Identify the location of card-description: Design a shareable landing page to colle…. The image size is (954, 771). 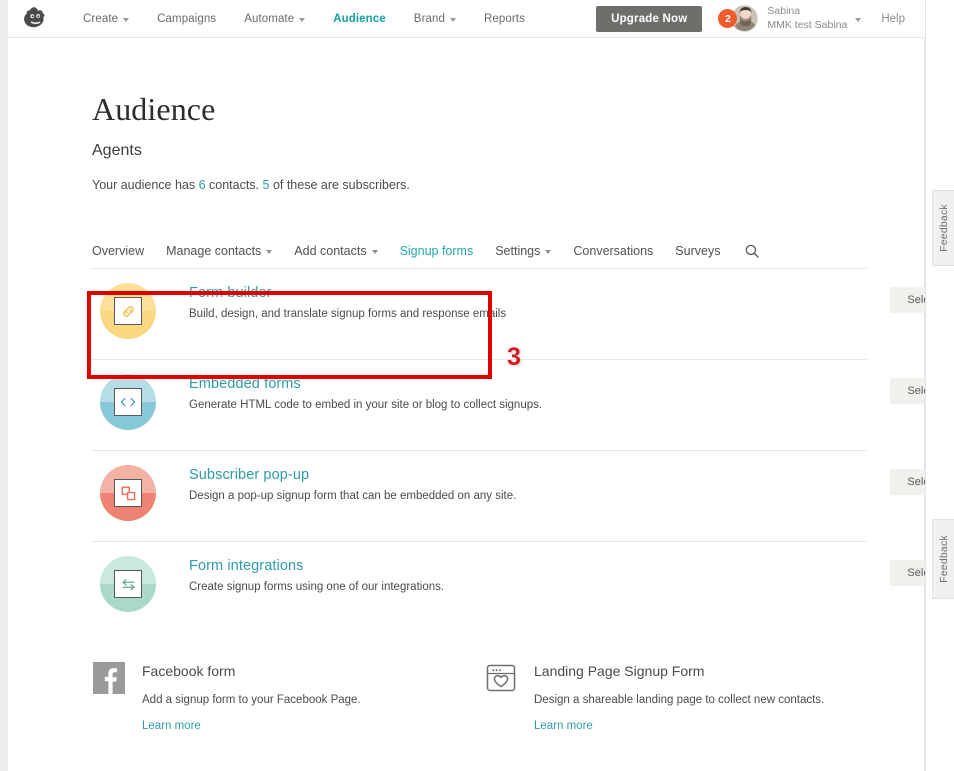
(679, 700).